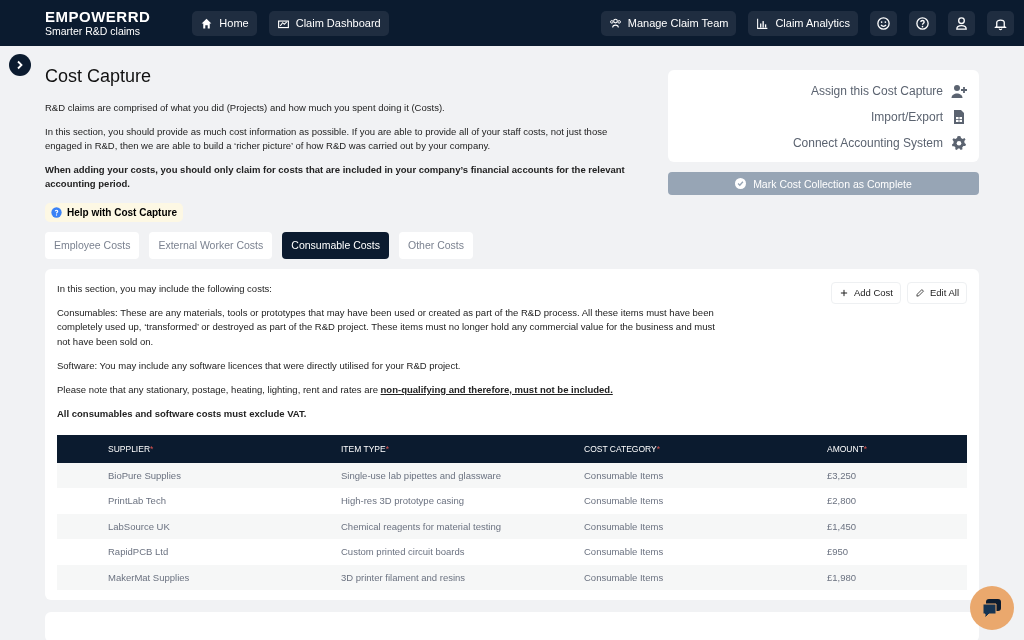 The height and width of the screenshot is (640, 1024). What do you see at coordinates (199, 526) in the screenshot?
I see `table-cell: LabSource UK` at bounding box center [199, 526].